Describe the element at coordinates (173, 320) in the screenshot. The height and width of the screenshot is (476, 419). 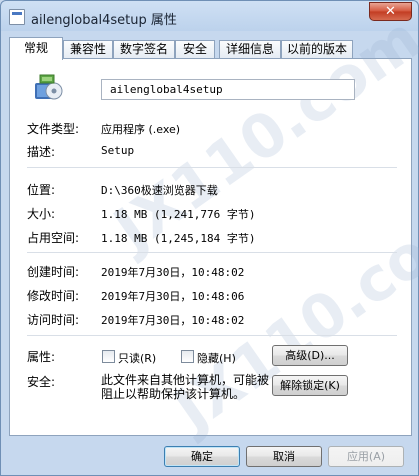
I see `accessed-value: 2019年7月30日，10:48:02` at that location.